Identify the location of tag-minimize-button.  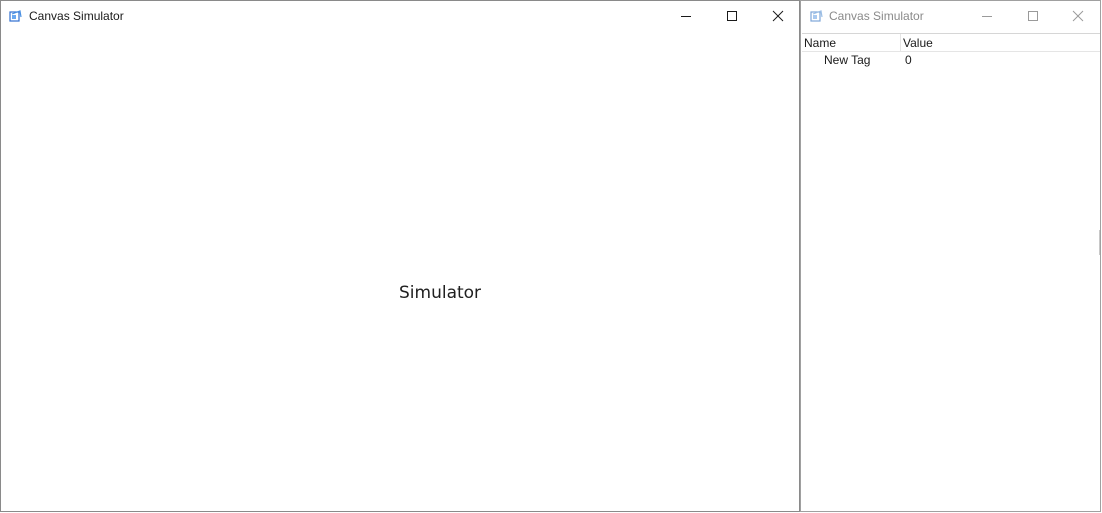
(987, 16).